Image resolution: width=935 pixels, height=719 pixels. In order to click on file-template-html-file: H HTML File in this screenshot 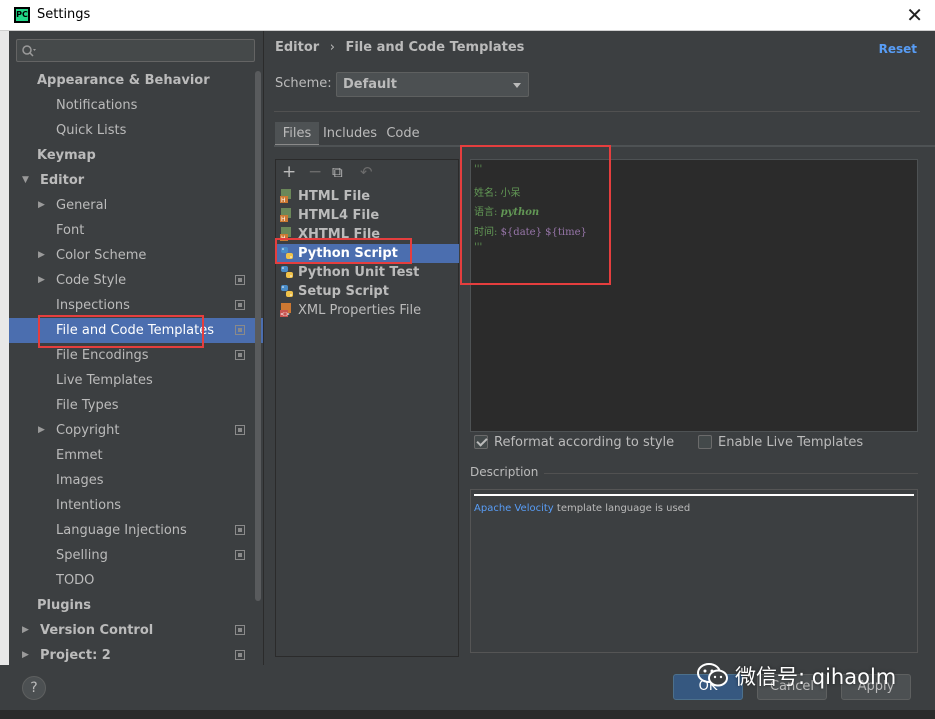, I will do `click(368, 196)`.